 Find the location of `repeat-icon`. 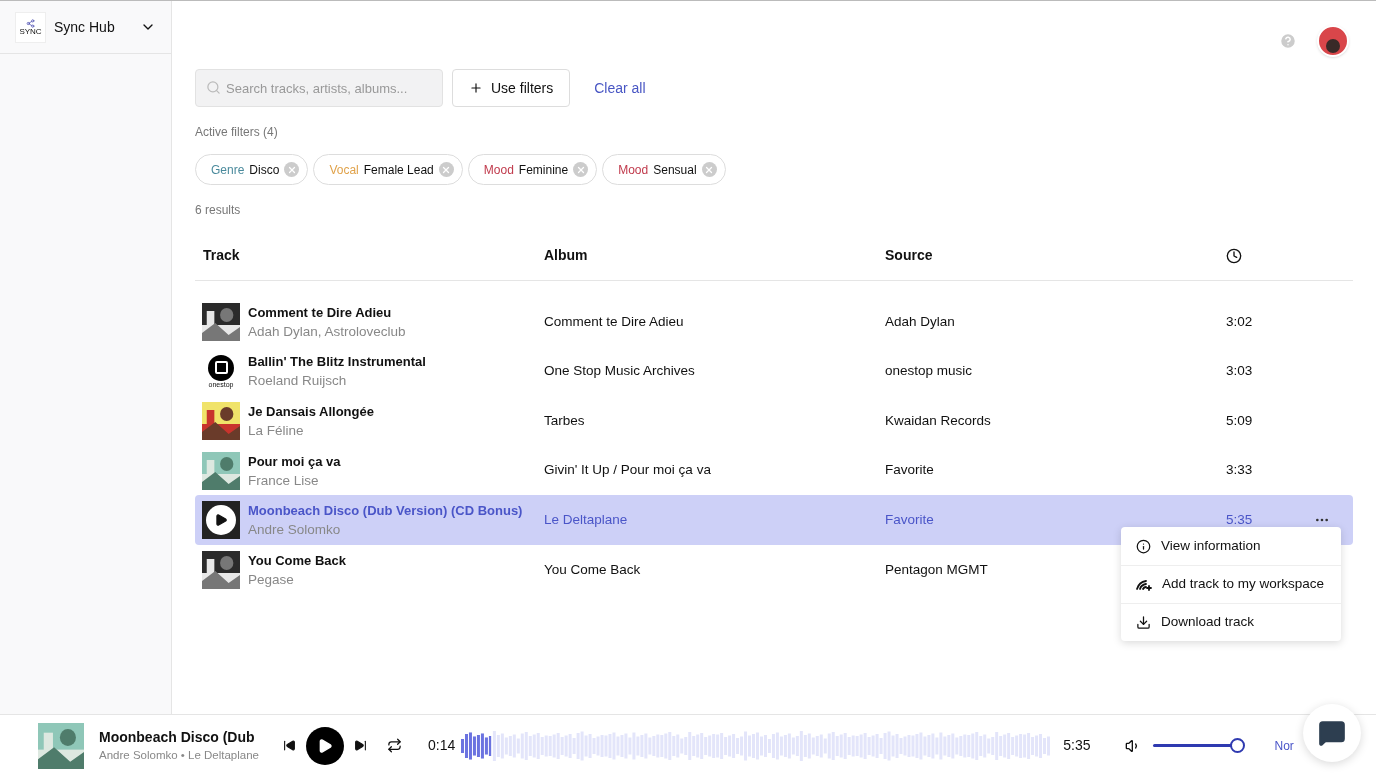

repeat-icon is located at coordinates (394, 745).